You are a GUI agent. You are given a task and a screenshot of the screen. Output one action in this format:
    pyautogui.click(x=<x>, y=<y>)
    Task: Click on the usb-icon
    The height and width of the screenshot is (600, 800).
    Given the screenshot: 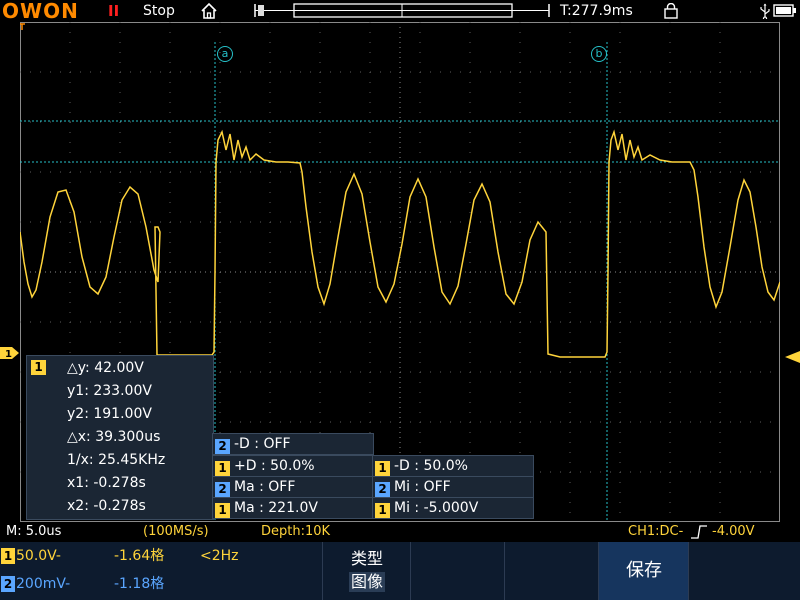 What is the action you would take?
    pyautogui.click(x=765, y=11)
    